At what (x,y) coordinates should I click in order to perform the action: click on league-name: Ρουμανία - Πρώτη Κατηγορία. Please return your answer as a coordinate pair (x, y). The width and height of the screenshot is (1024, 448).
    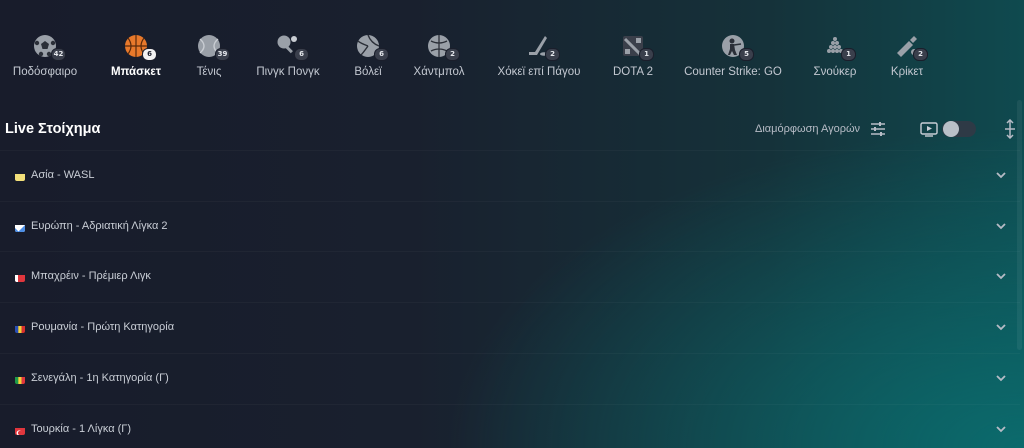
    Looking at the image, I should click on (103, 327).